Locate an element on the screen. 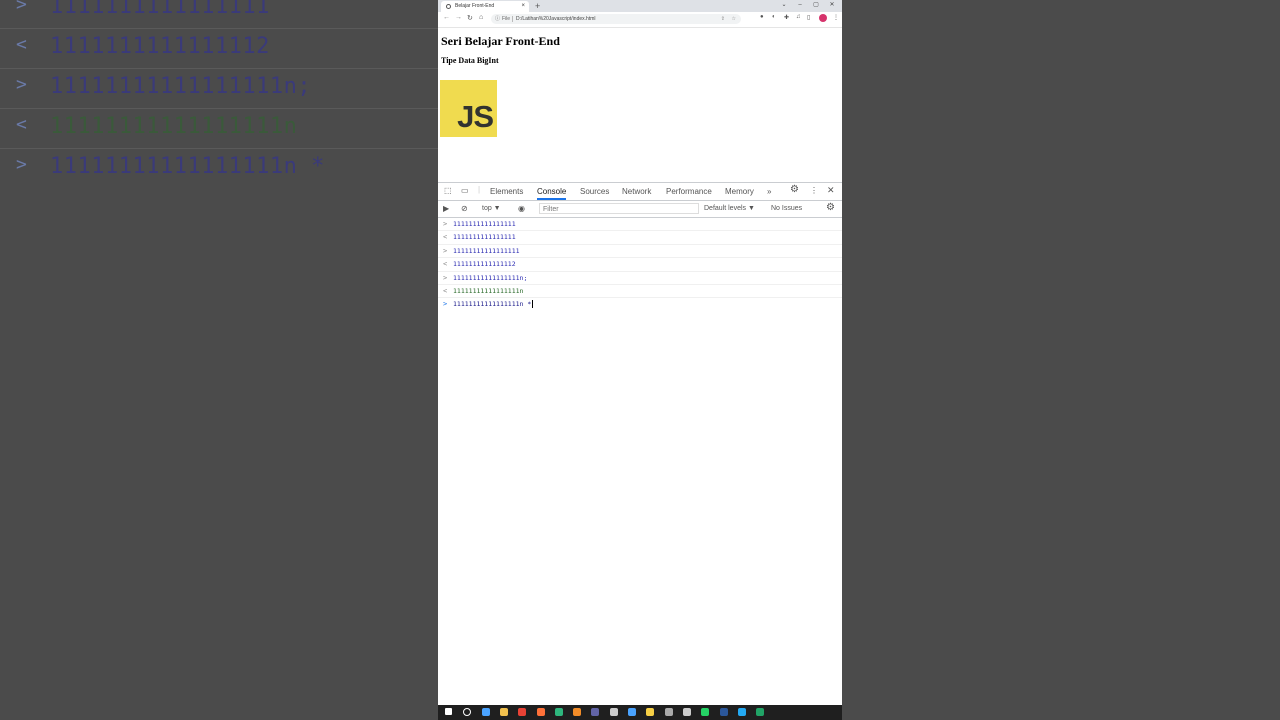  background-text: 11111111111111111n * is located at coordinates (187, 166).